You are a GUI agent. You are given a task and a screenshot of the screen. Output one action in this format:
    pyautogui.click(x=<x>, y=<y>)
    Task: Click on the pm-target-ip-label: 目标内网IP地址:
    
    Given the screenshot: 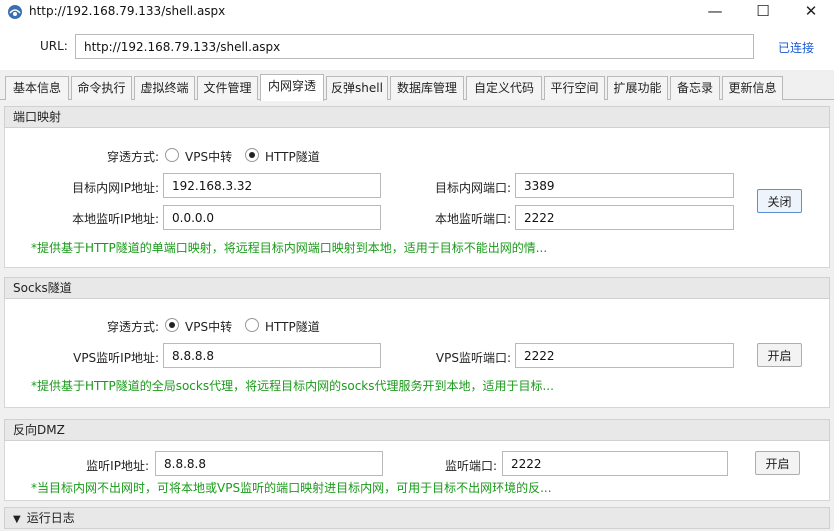 What is the action you would take?
    pyautogui.click(x=115, y=188)
    